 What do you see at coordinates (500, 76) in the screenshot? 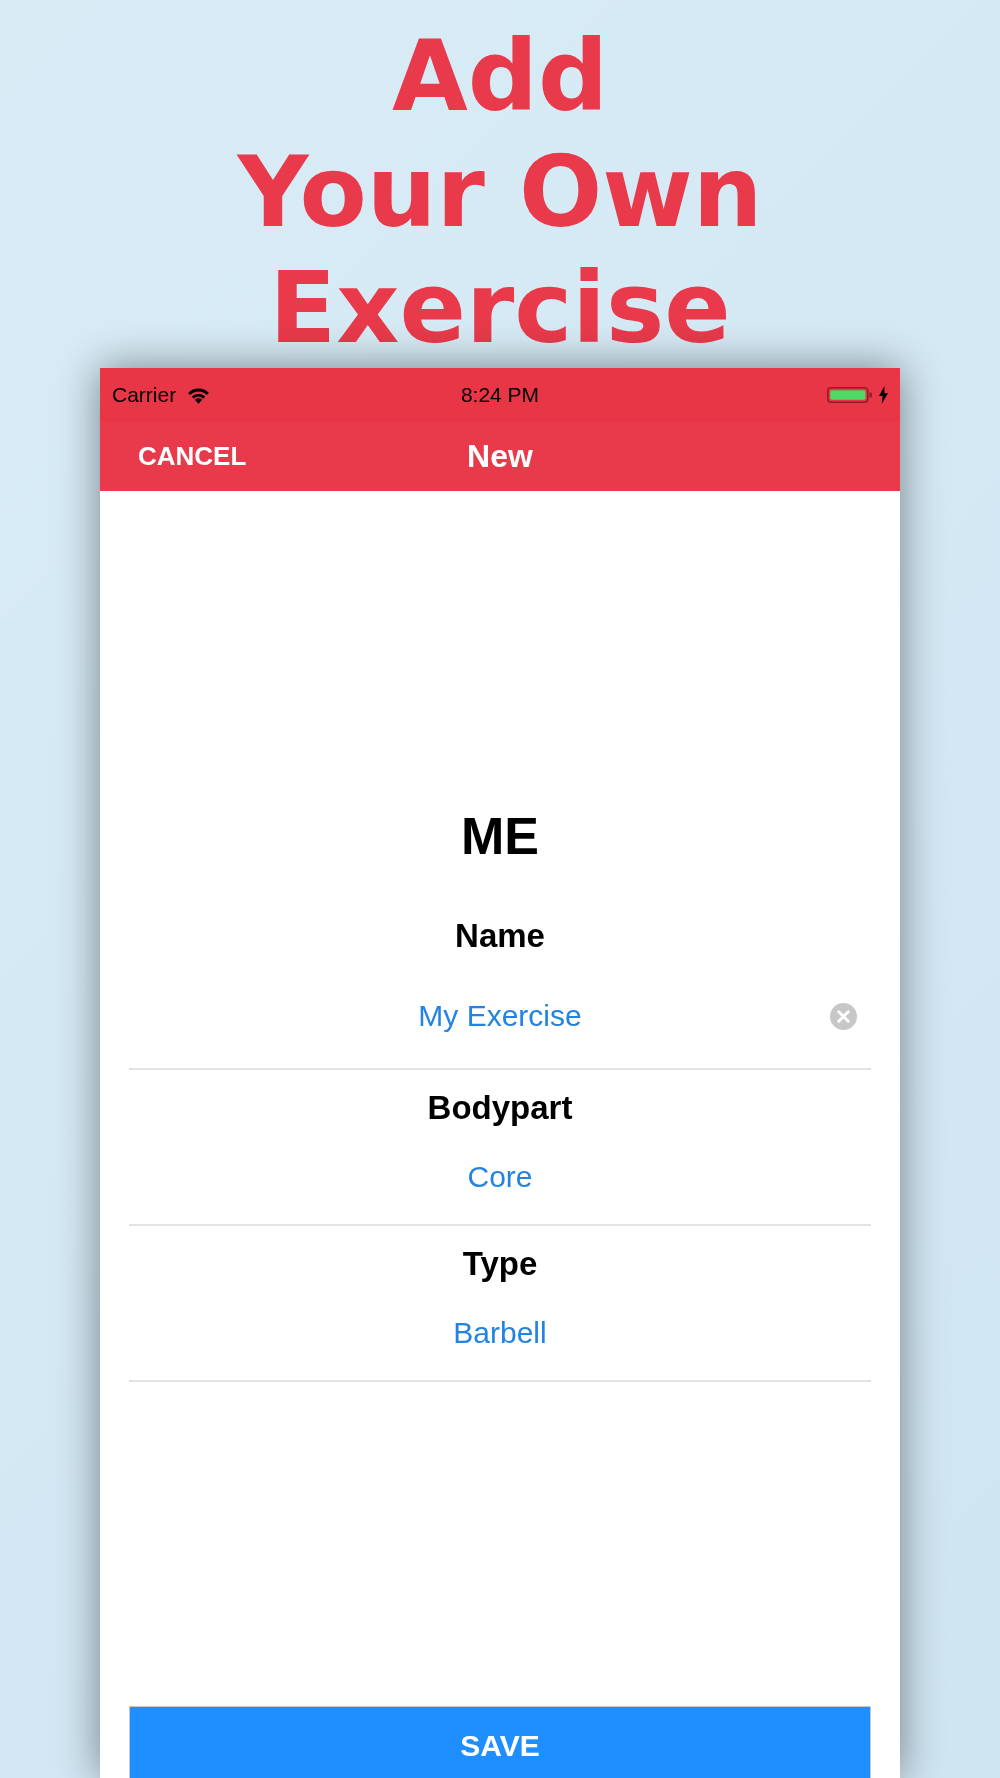
I see `headline-text: Add` at bounding box center [500, 76].